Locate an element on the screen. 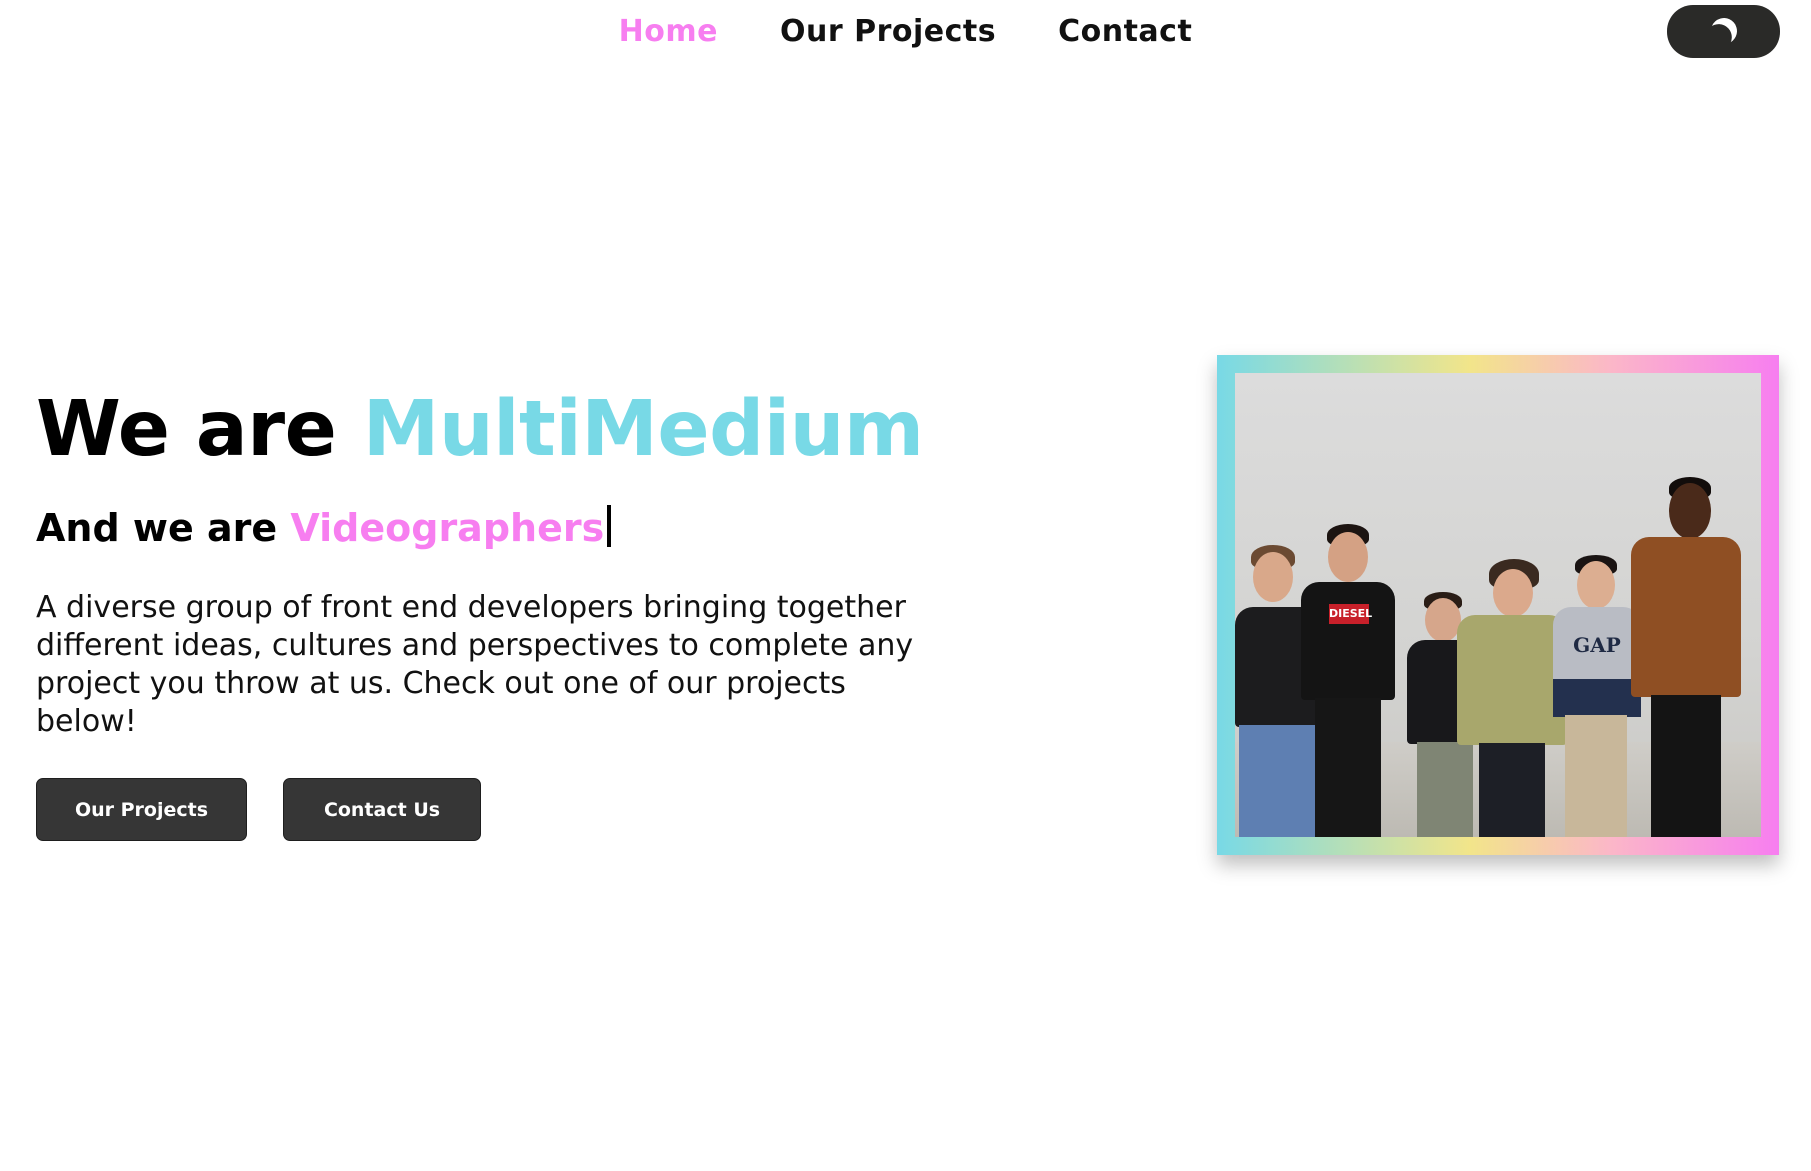  hero-title: We are MultiMedium is located at coordinates (480, 430).